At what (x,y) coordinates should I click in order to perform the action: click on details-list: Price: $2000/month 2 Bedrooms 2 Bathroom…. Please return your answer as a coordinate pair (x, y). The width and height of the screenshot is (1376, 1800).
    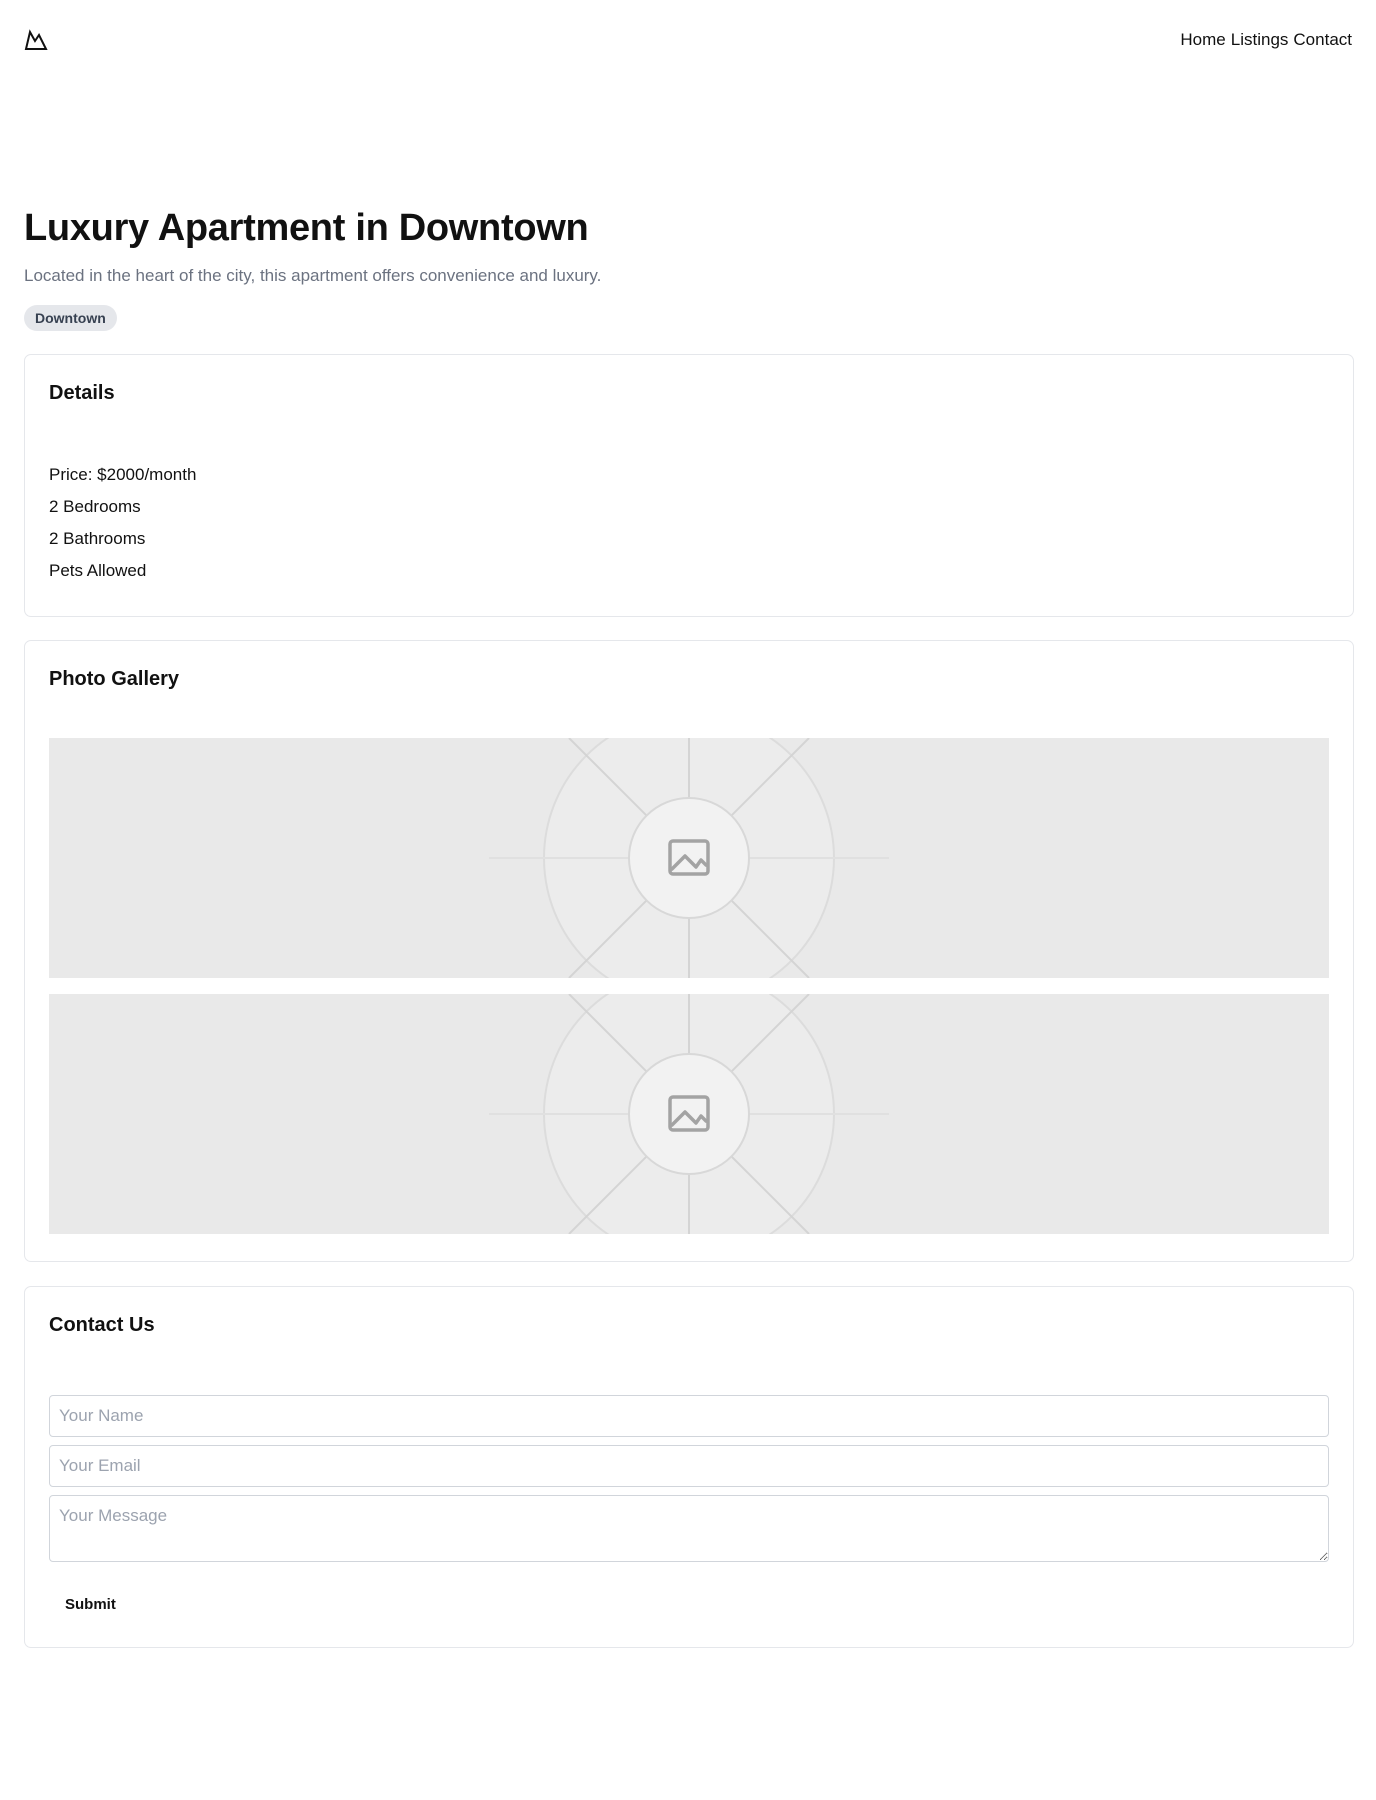
    Looking at the image, I should click on (122, 529).